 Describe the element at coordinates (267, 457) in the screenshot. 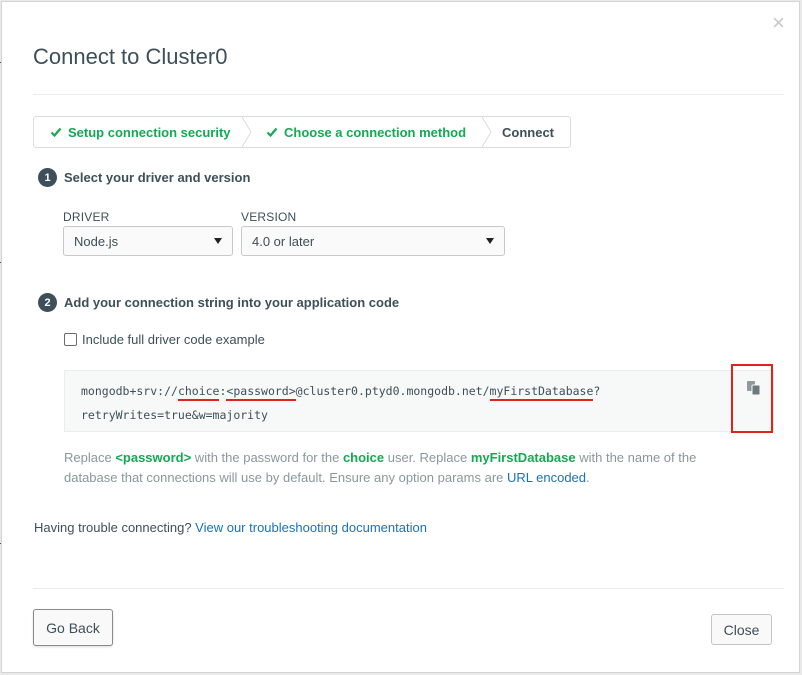

I see `help-text: with the password for the` at that location.